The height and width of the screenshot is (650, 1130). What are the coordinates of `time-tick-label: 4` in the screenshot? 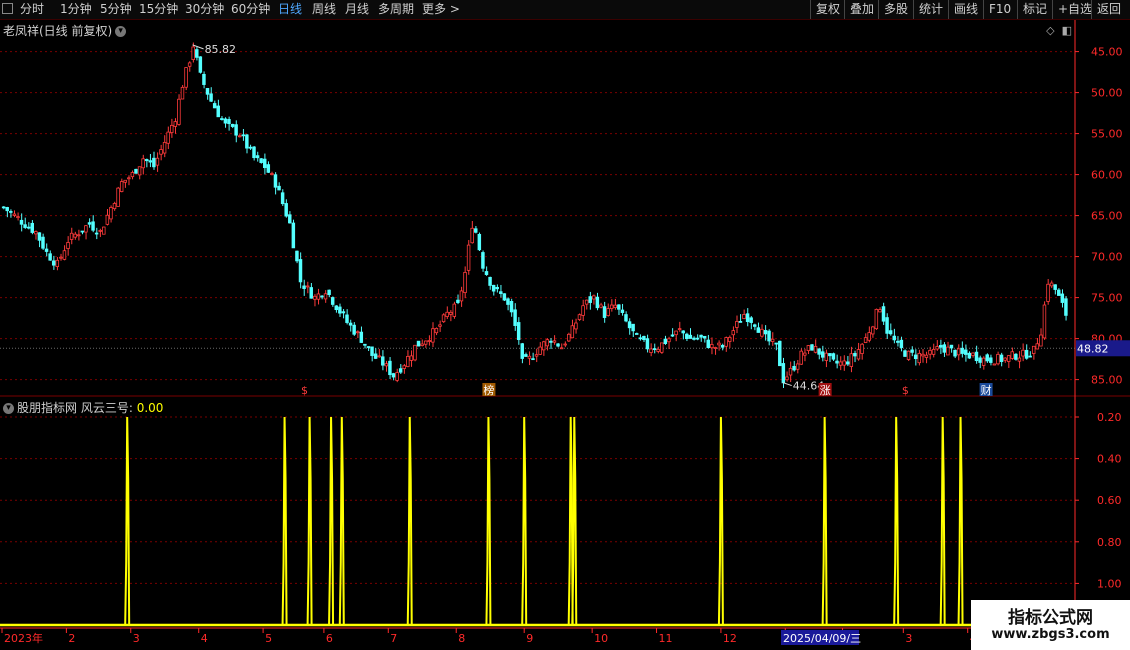 It's located at (204, 638).